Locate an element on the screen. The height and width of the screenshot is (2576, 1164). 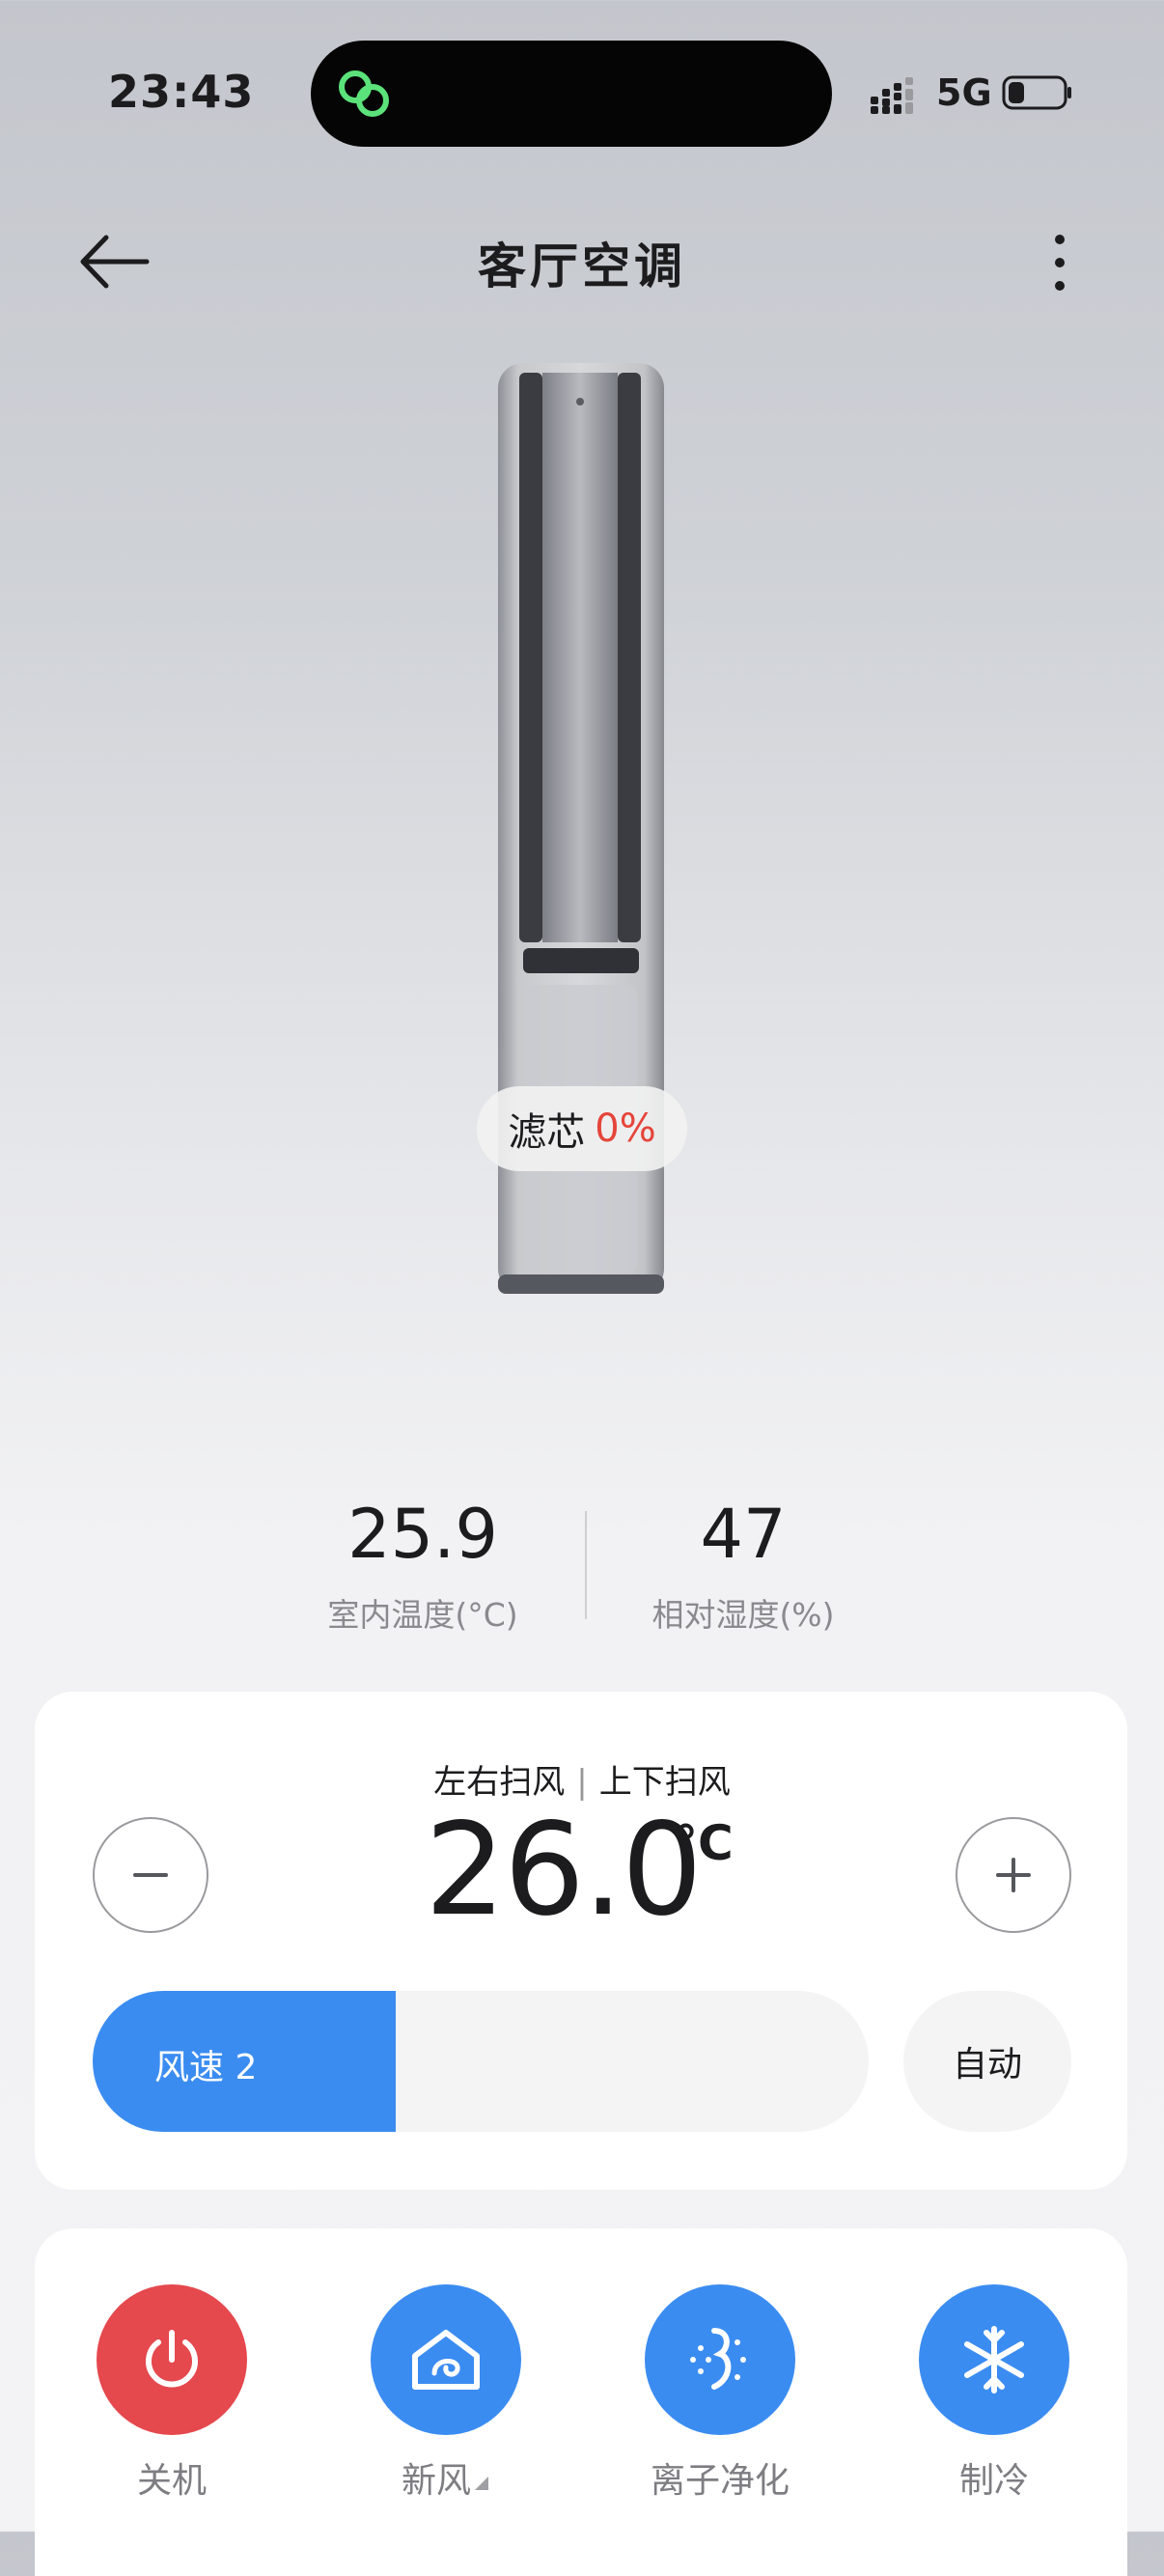
cooling-function: 制冷 is located at coordinates (981, 2410).